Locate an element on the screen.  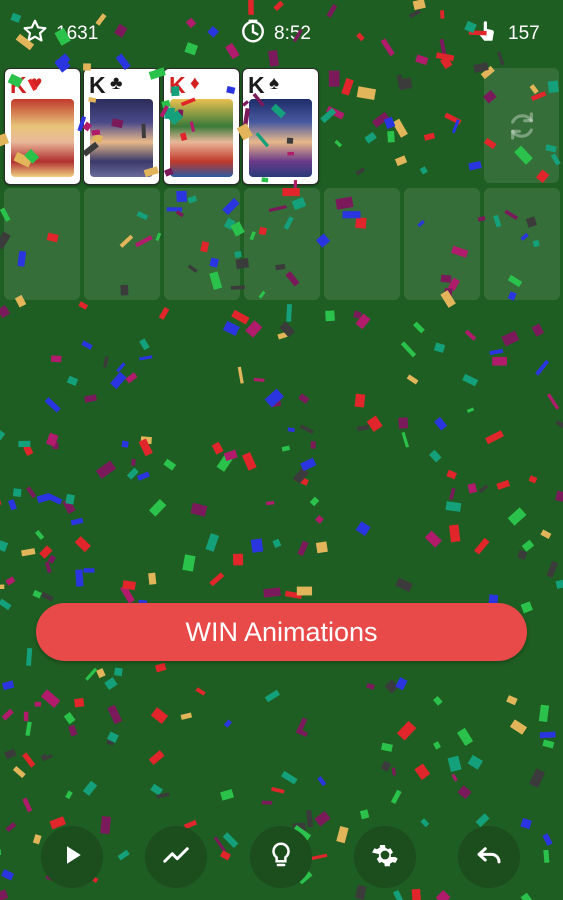
foundation-card-spades: K ♠ is located at coordinates (280, 126).